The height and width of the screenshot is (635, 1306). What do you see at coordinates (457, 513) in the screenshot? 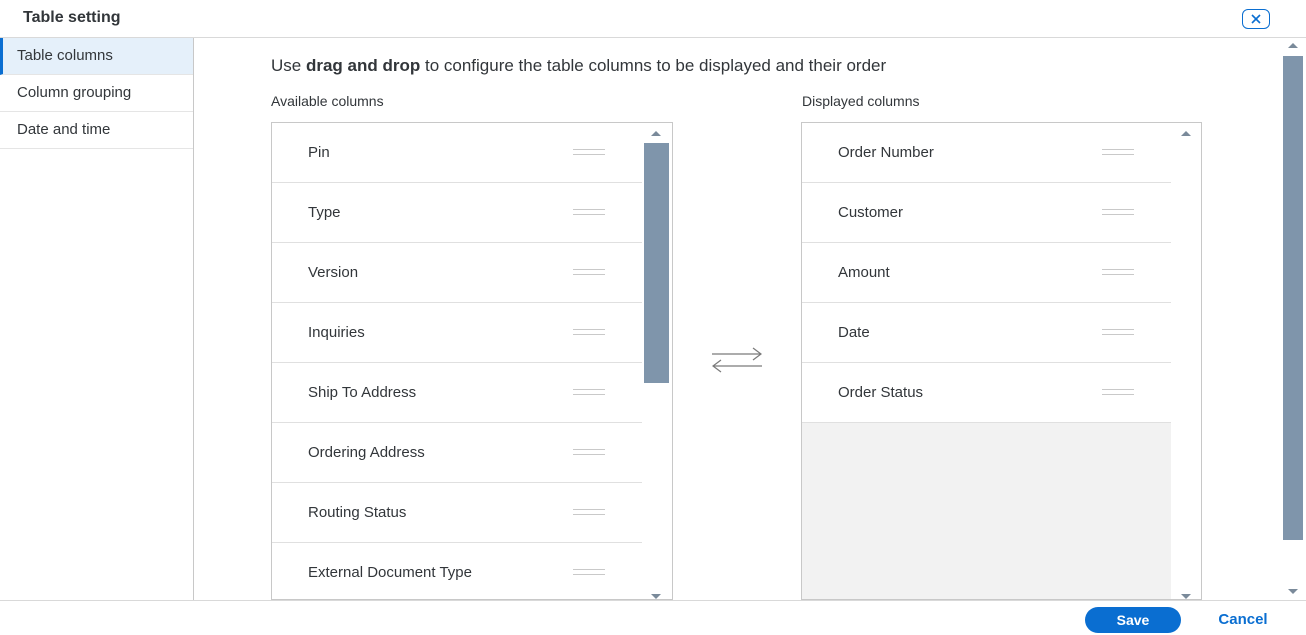
I see `list-item: Routing Status` at bounding box center [457, 513].